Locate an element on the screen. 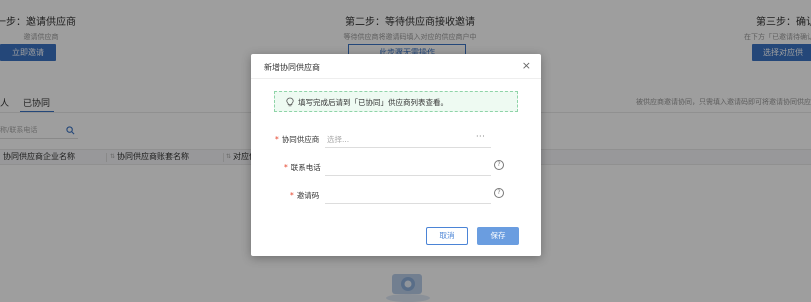 The image size is (811, 302). invite-code-label-text: 邀请码 is located at coordinates (308, 195).